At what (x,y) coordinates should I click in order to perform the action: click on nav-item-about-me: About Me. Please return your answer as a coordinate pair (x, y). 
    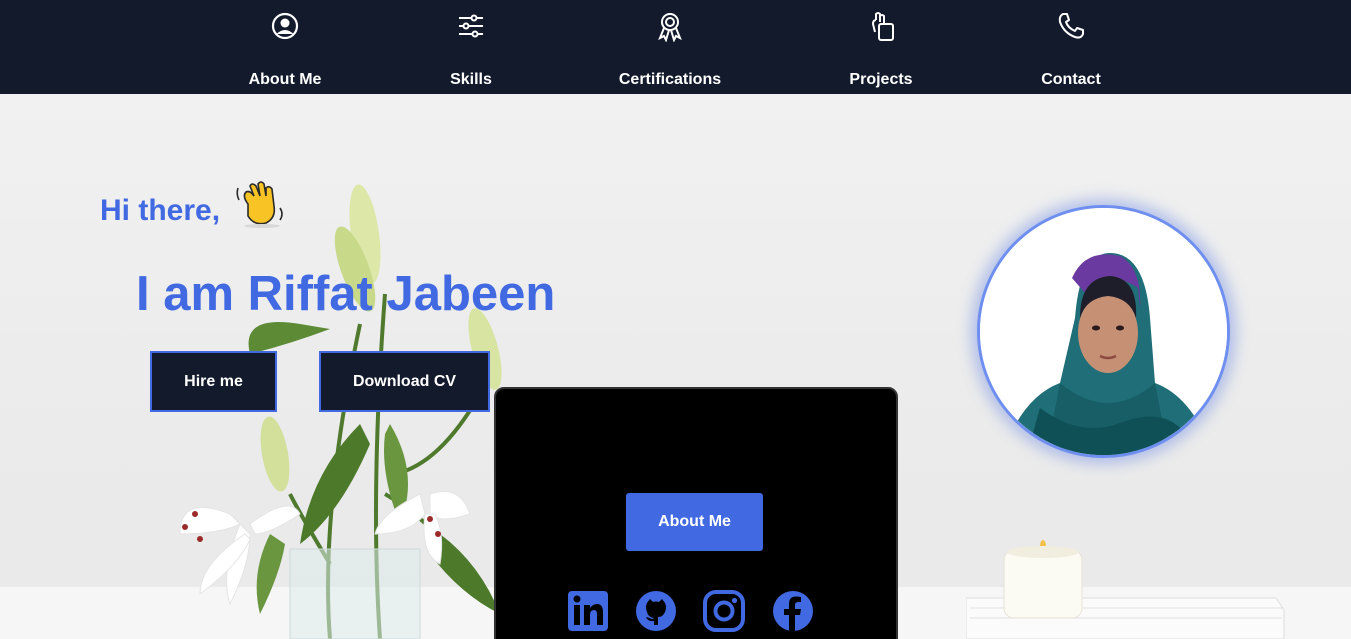
    Looking at the image, I should click on (285, 47).